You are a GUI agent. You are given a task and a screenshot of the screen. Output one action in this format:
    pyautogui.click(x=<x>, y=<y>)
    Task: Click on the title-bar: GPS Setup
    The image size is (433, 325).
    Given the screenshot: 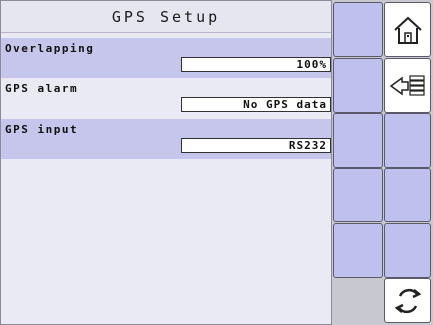 What is the action you would take?
    pyautogui.click(x=166, y=17)
    